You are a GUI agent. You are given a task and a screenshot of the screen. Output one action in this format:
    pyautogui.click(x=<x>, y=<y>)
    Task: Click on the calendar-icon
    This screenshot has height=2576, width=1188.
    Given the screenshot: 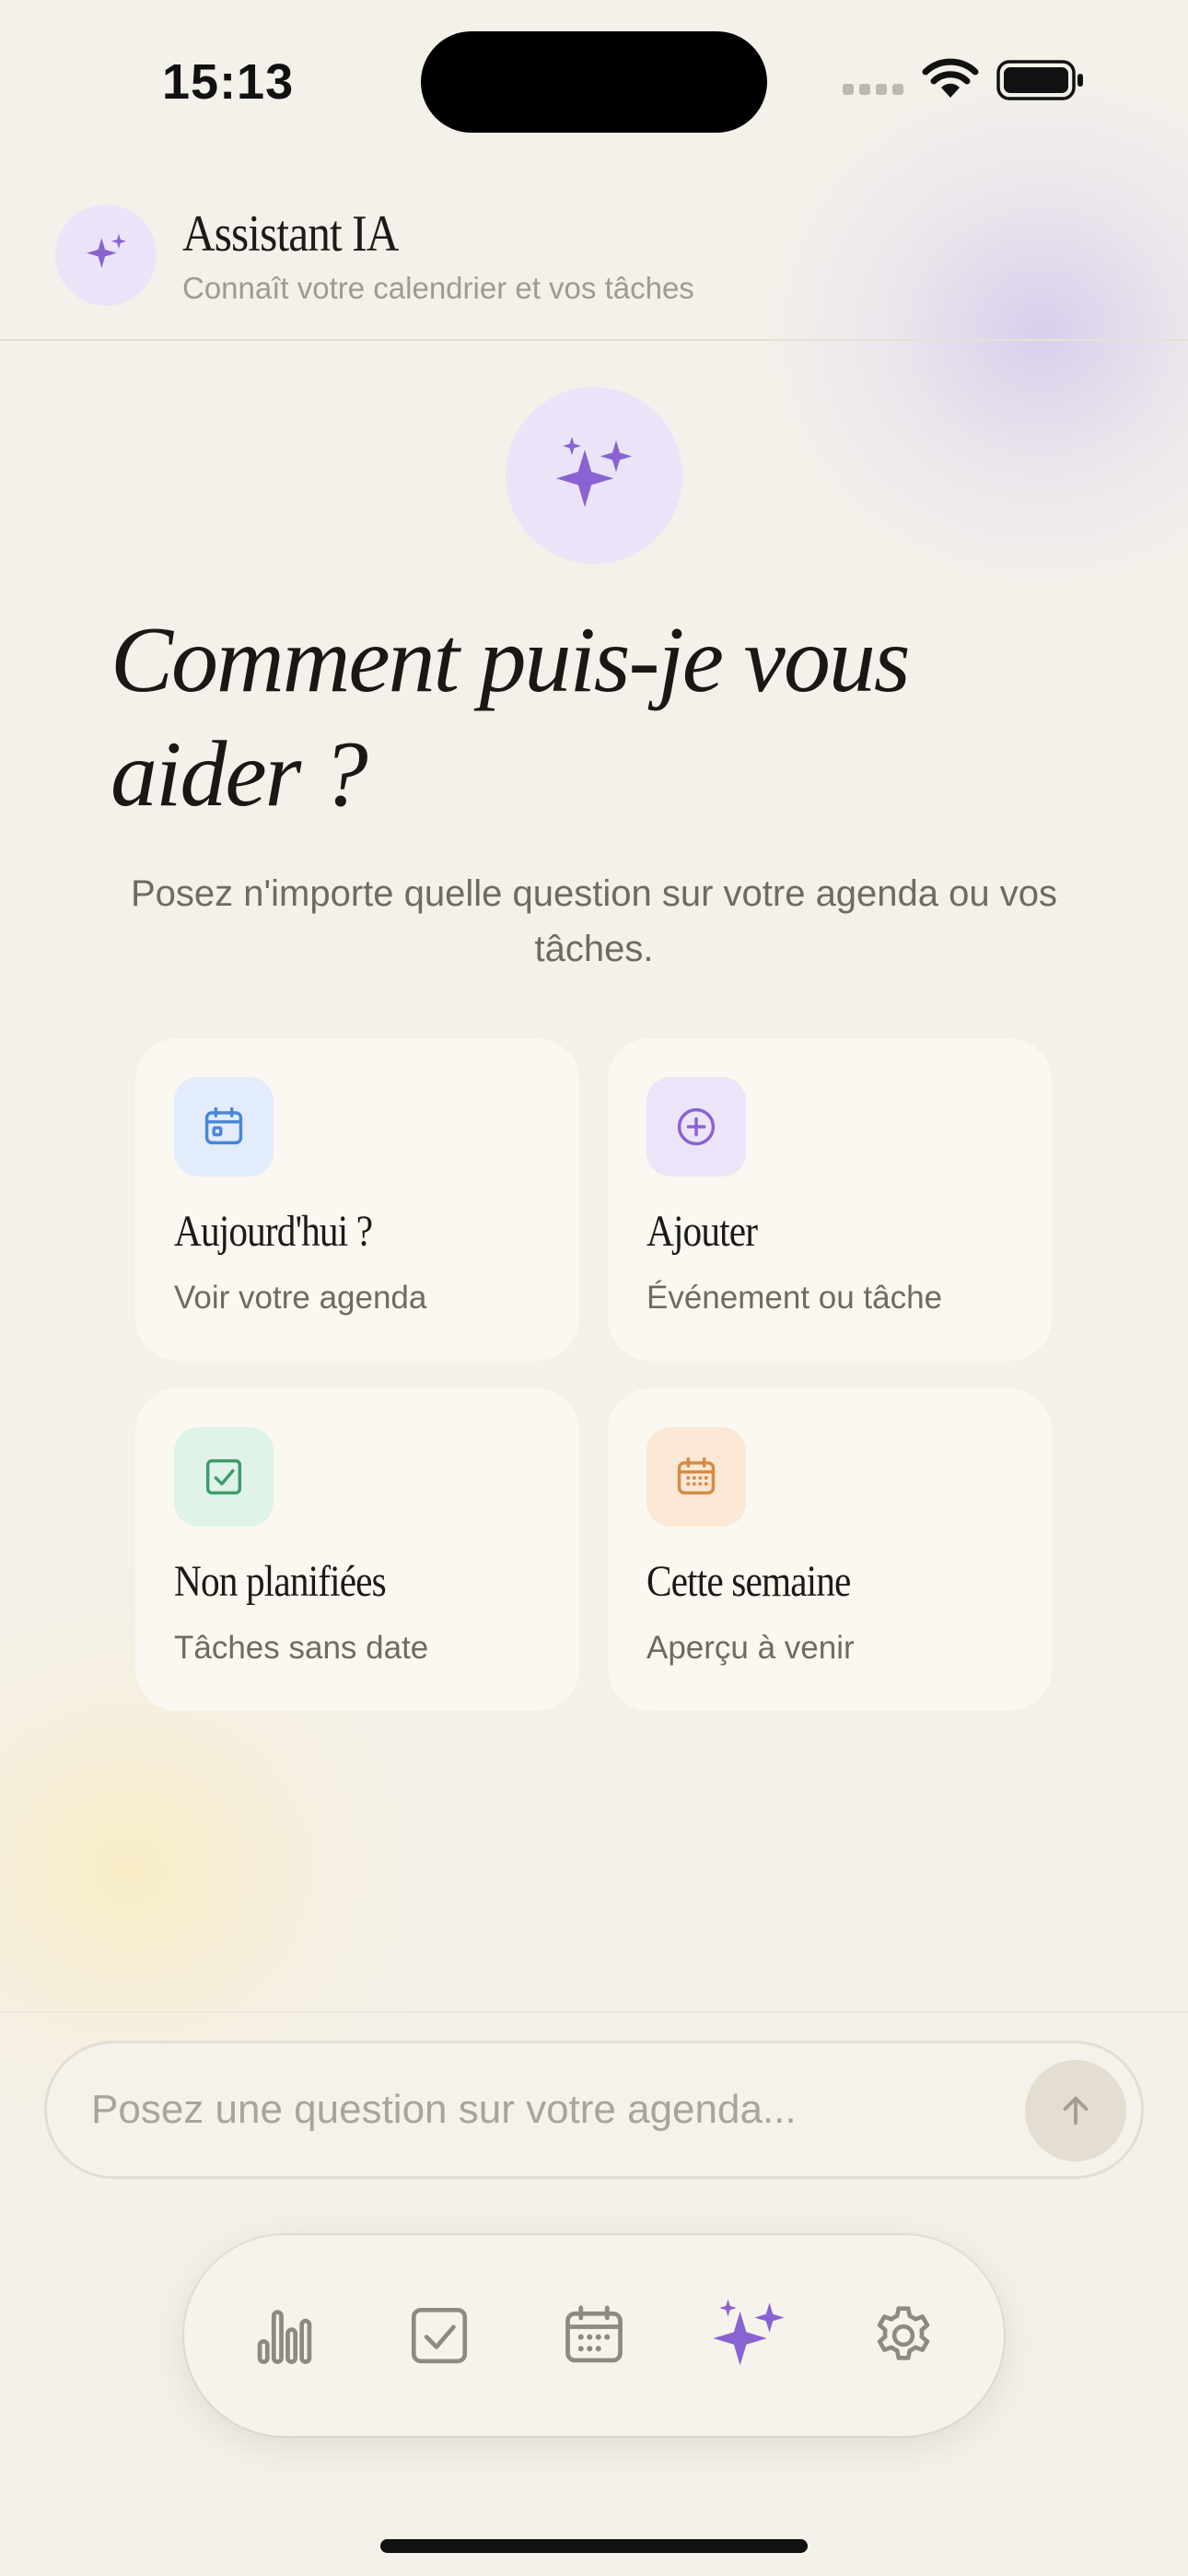 What is the action you would take?
    pyautogui.click(x=594, y=2334)
    